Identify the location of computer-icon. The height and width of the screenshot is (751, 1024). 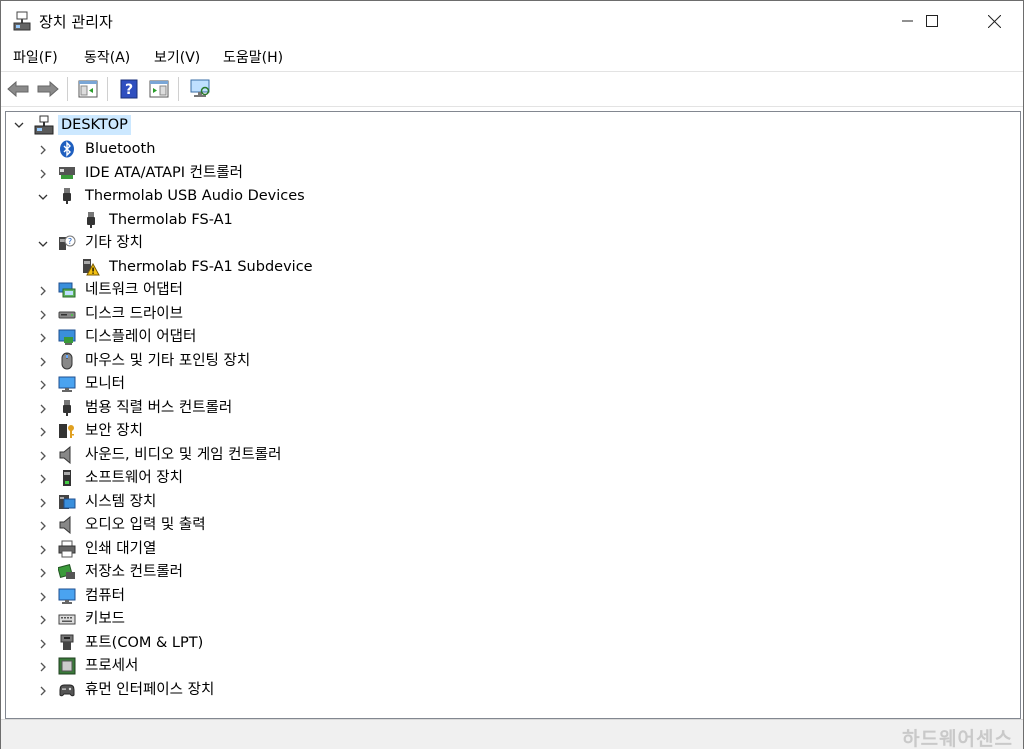
(67, 596).